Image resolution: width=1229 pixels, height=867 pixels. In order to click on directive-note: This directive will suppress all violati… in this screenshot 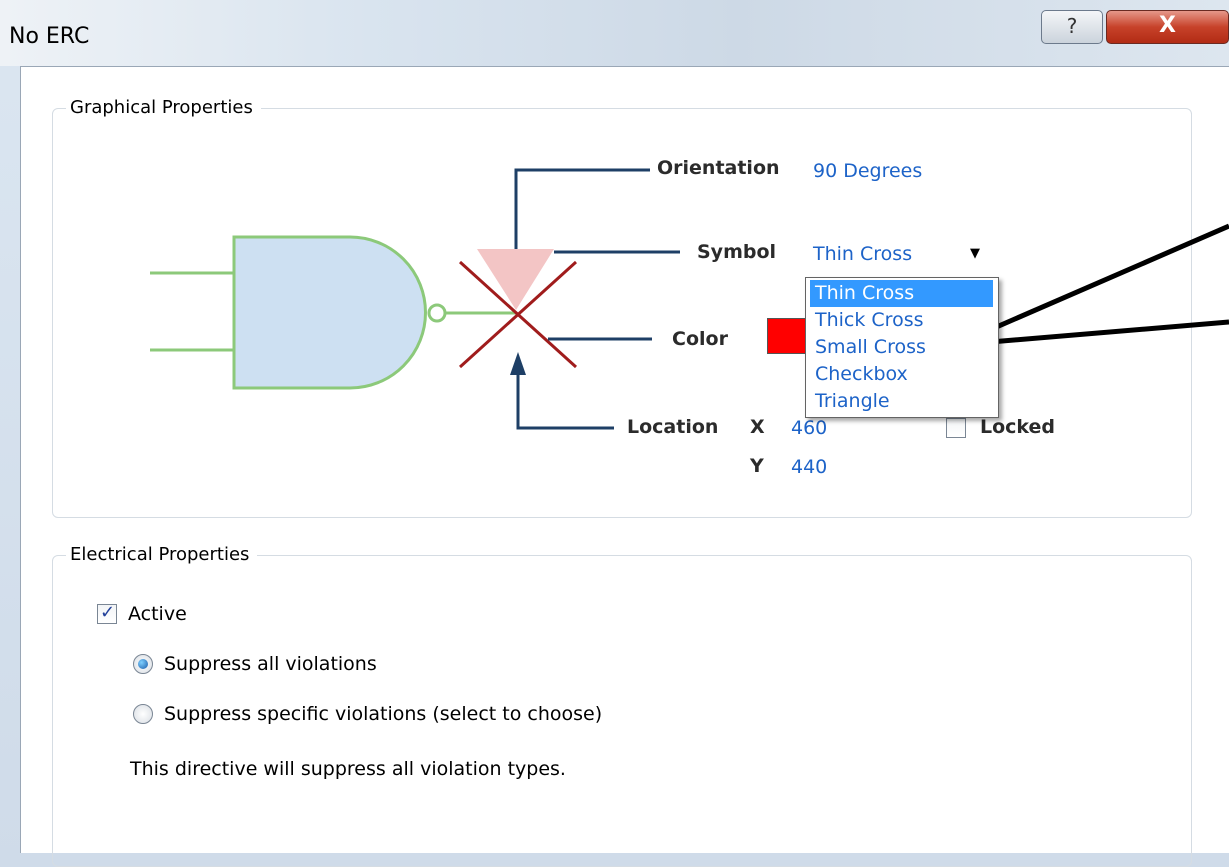, I will do `click(348, 769)`.